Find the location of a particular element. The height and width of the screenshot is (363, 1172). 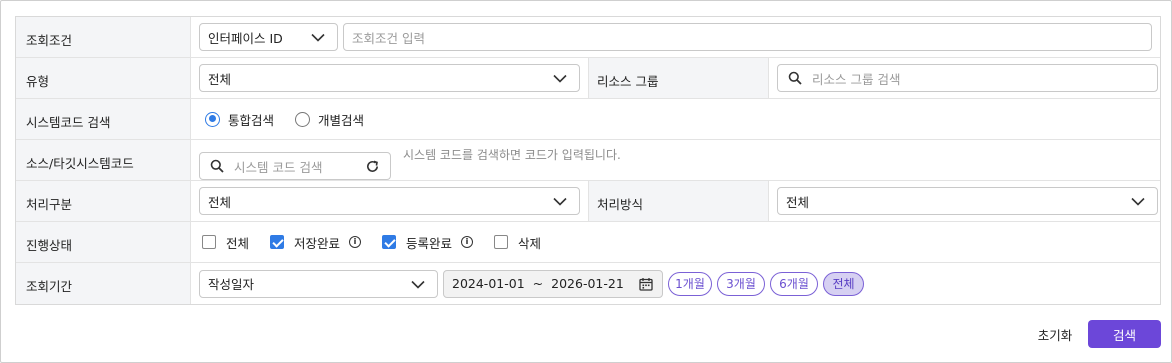

query-condition-input: 조회조건 입력 is located at coordinates (747, 37).